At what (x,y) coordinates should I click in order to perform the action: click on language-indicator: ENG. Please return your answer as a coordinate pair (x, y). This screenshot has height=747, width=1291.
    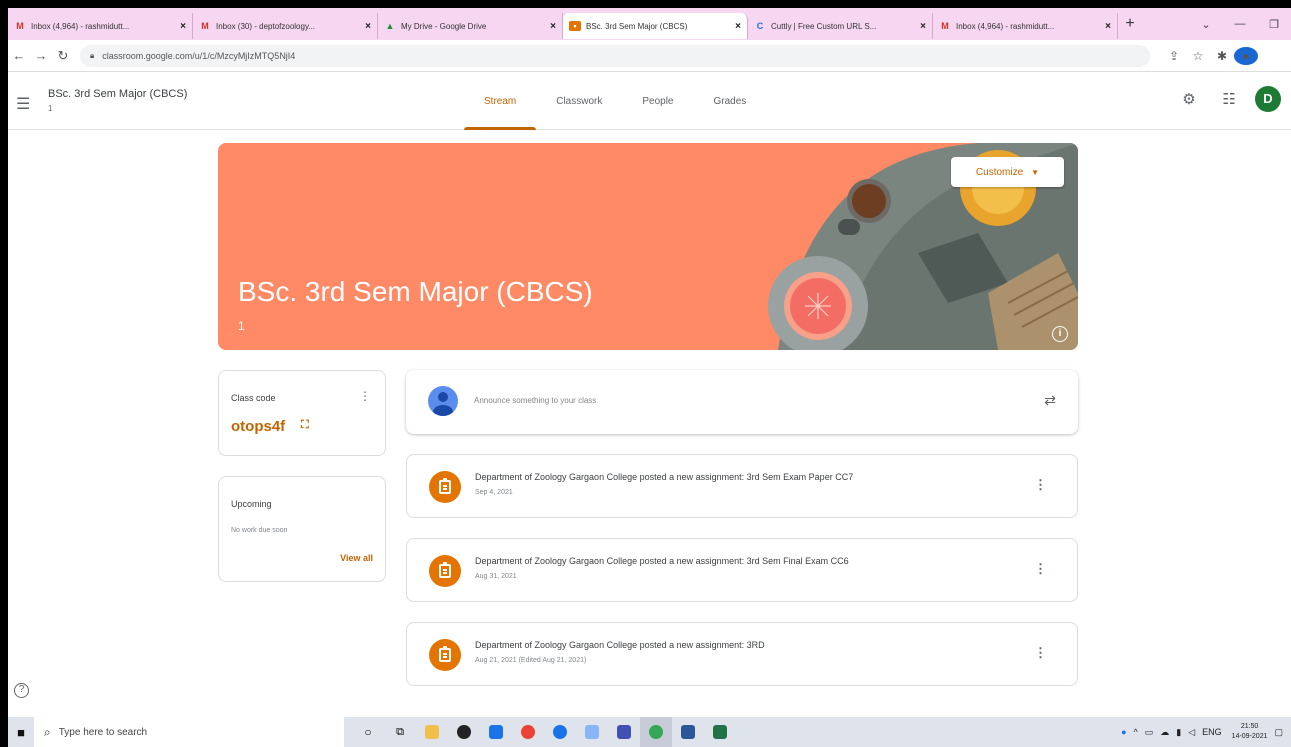
    Looking at the image, I should click on (1212, 732).